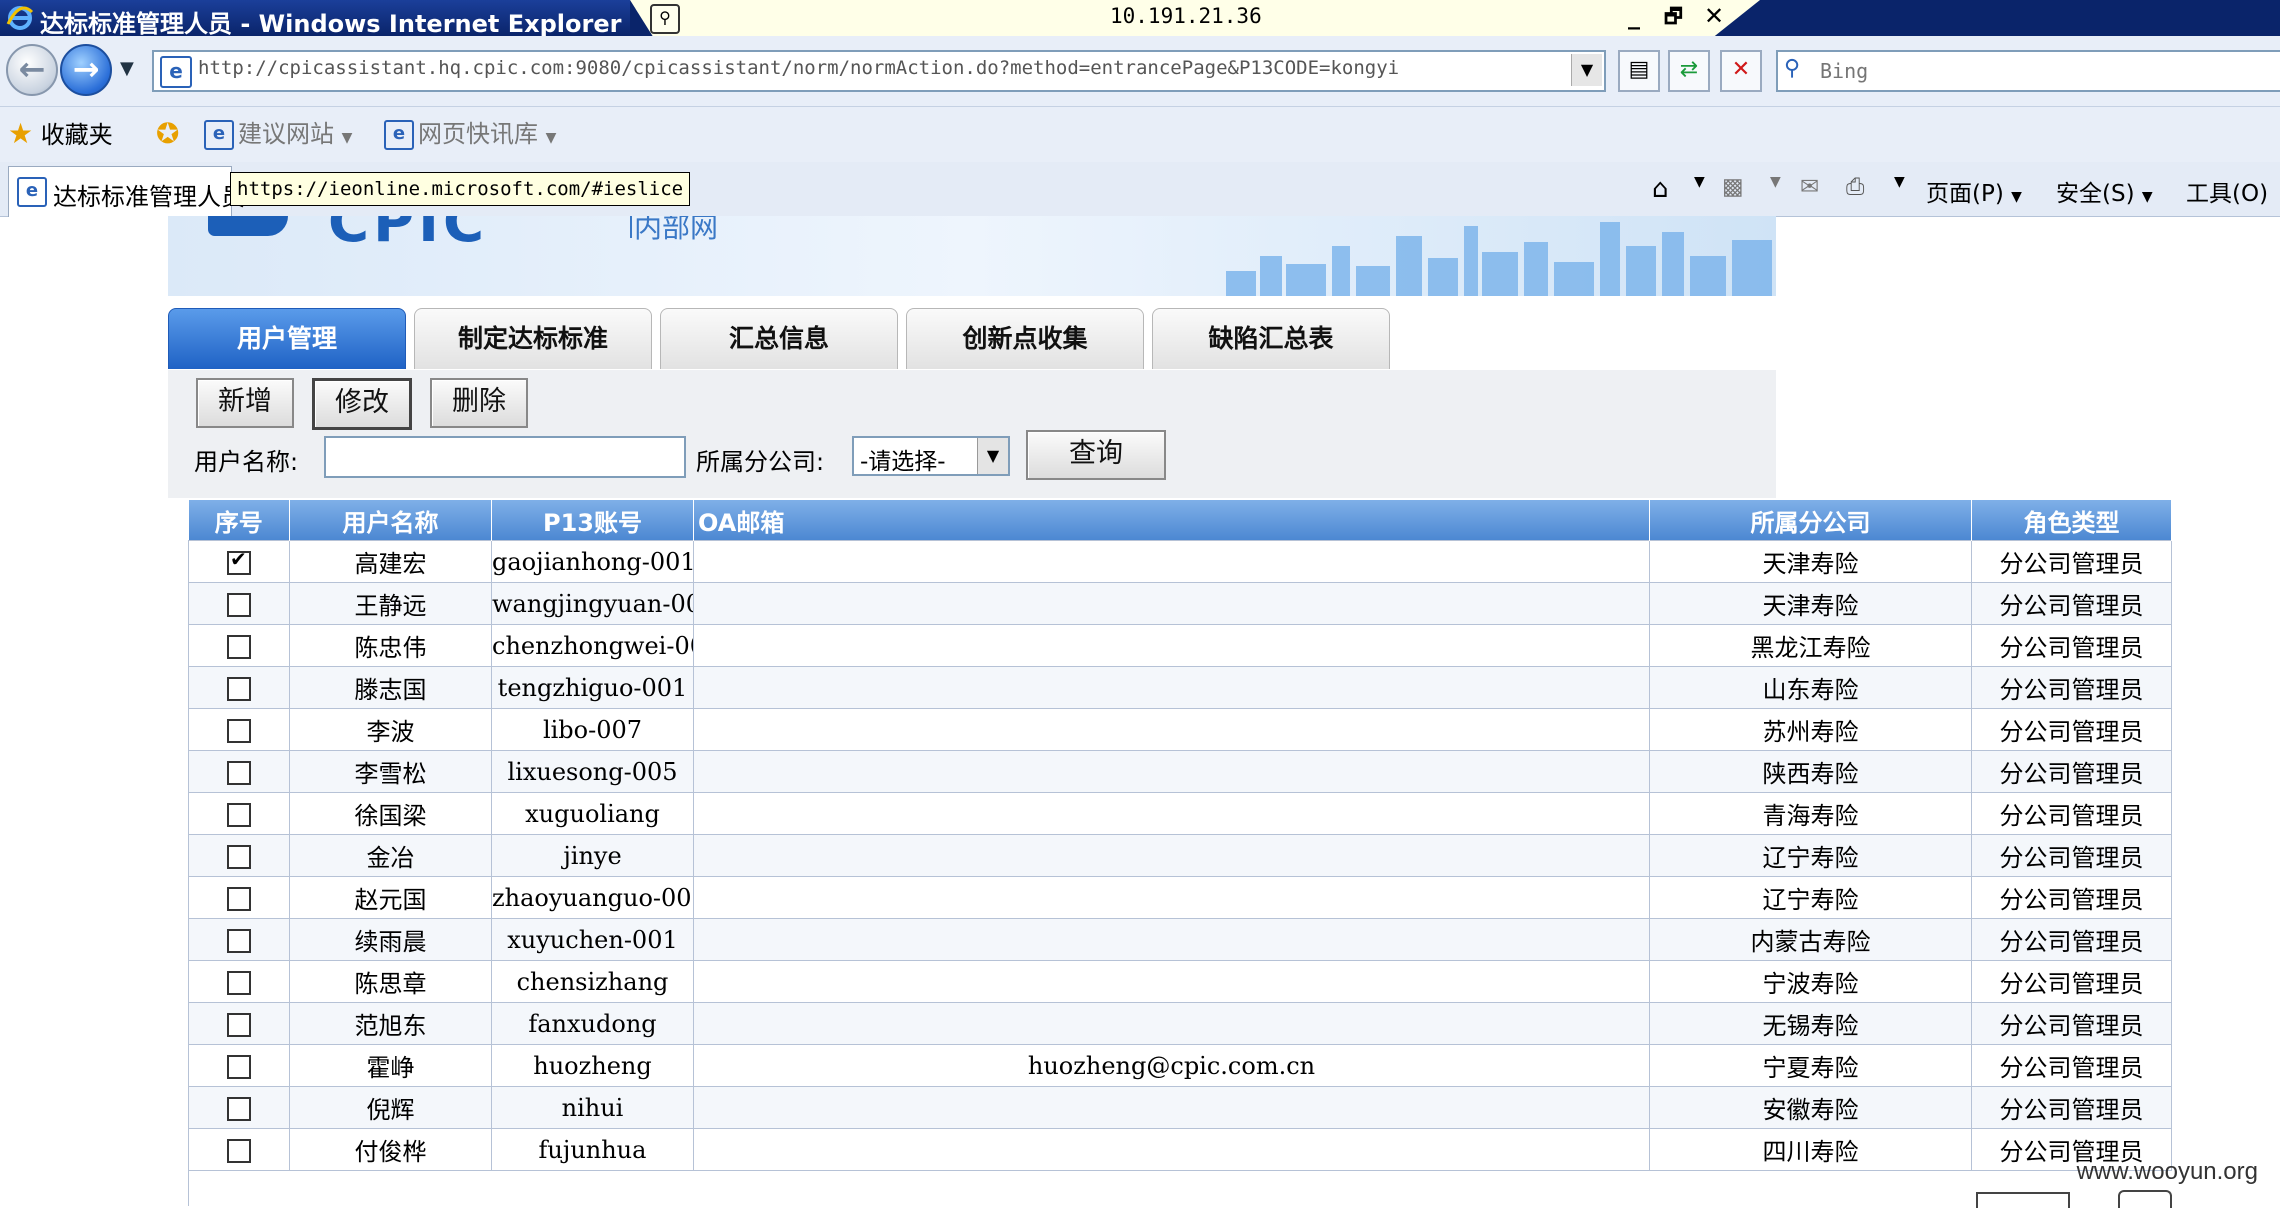 This screenshot has width=2280, height=1208. What do you see at coordinates (1180, 855) in the screenshot?
I see `table-row: 金冶 jinye 辽宁寿险 分公司管理员` at bounding box center [1180, 855].